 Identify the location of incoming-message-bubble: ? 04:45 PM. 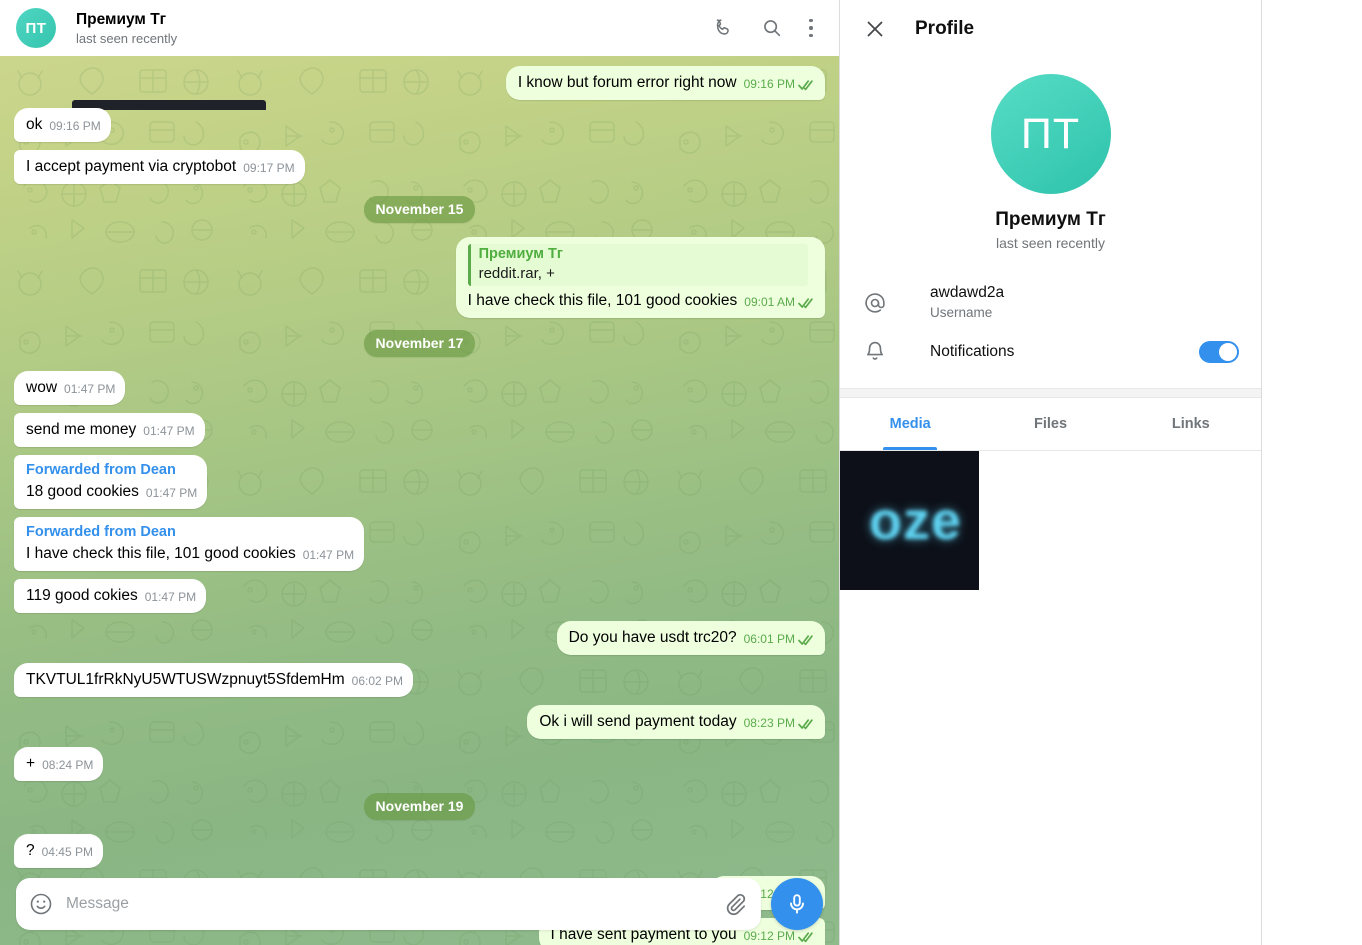
(58, 851).